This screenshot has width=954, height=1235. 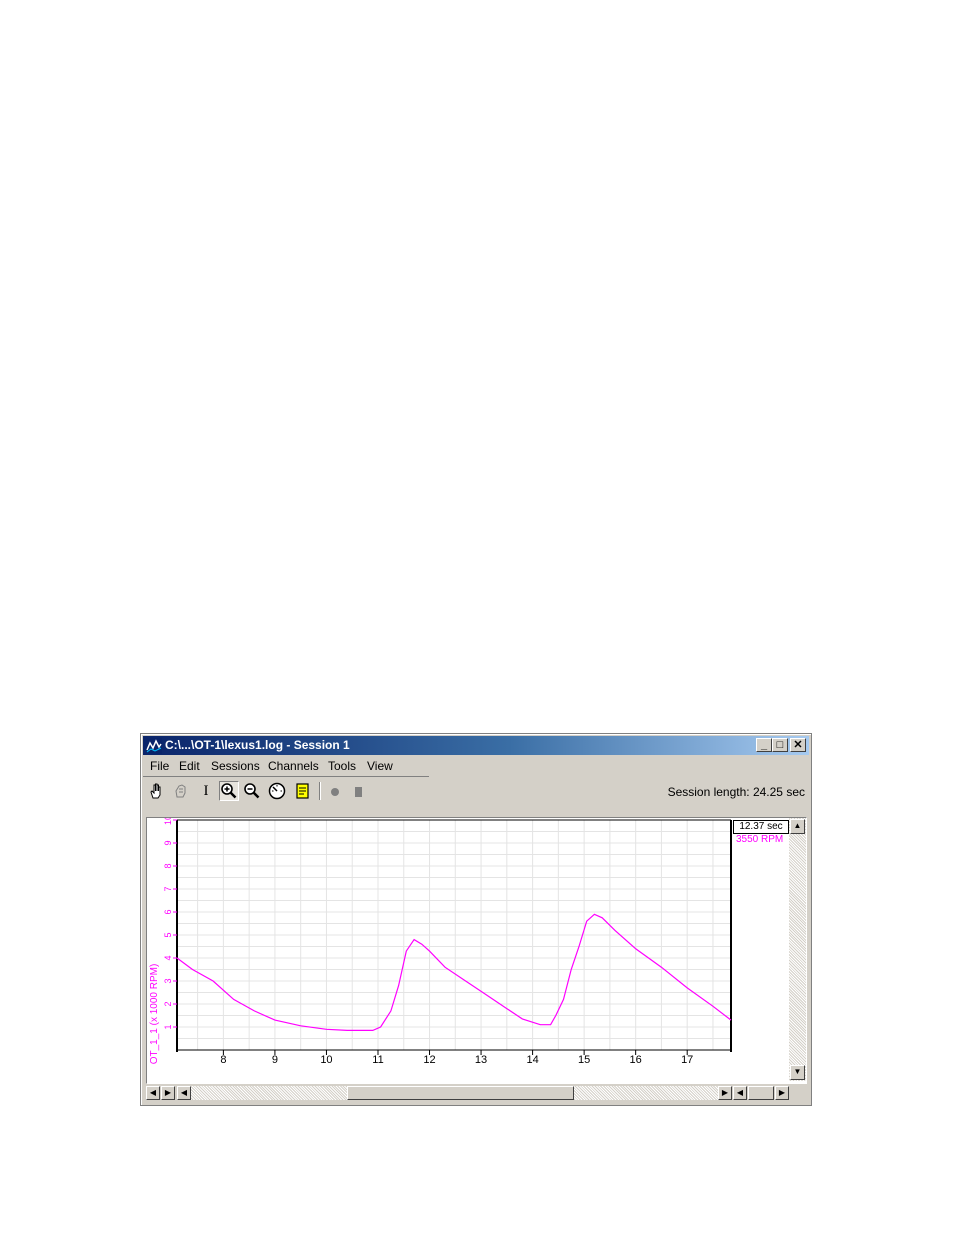 What do you see at coordinates (168, 1003) in the screenshot?
I see `y-tick-label: 2` at bounding box center [168, 1003].